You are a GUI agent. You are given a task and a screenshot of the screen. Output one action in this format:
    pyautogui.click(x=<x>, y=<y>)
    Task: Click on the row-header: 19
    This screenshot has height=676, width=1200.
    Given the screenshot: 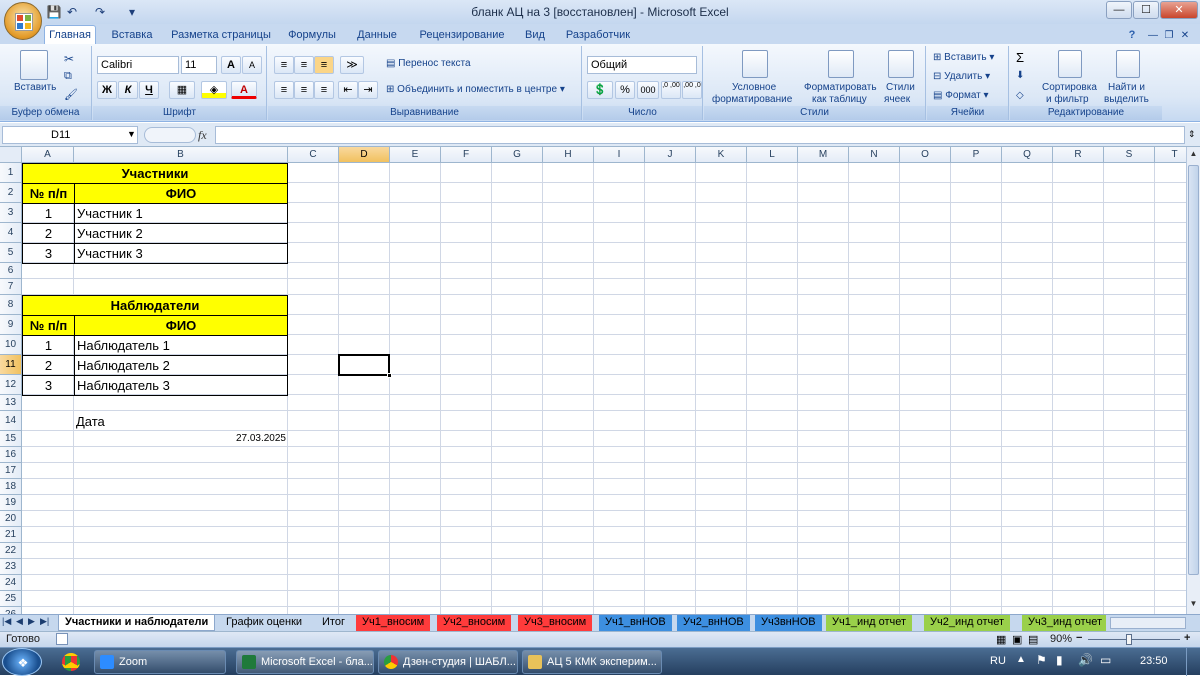 What is the action you would take?
    pyautogui.click(x=11, y=503)
    